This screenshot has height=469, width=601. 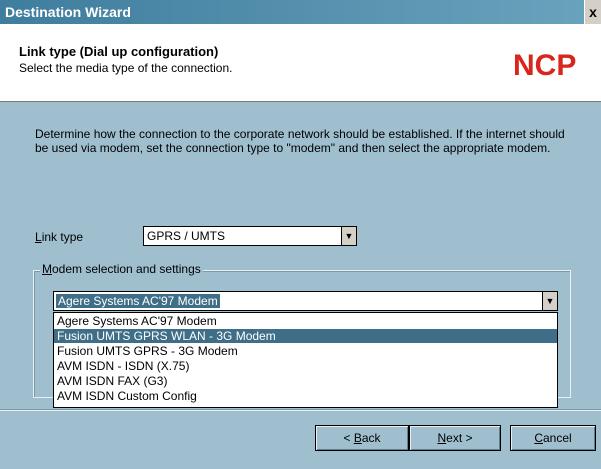 I want to click on list-item: Fusion UMTS GPRS WLAN - 3G Modem, so click(x=305, y=336).